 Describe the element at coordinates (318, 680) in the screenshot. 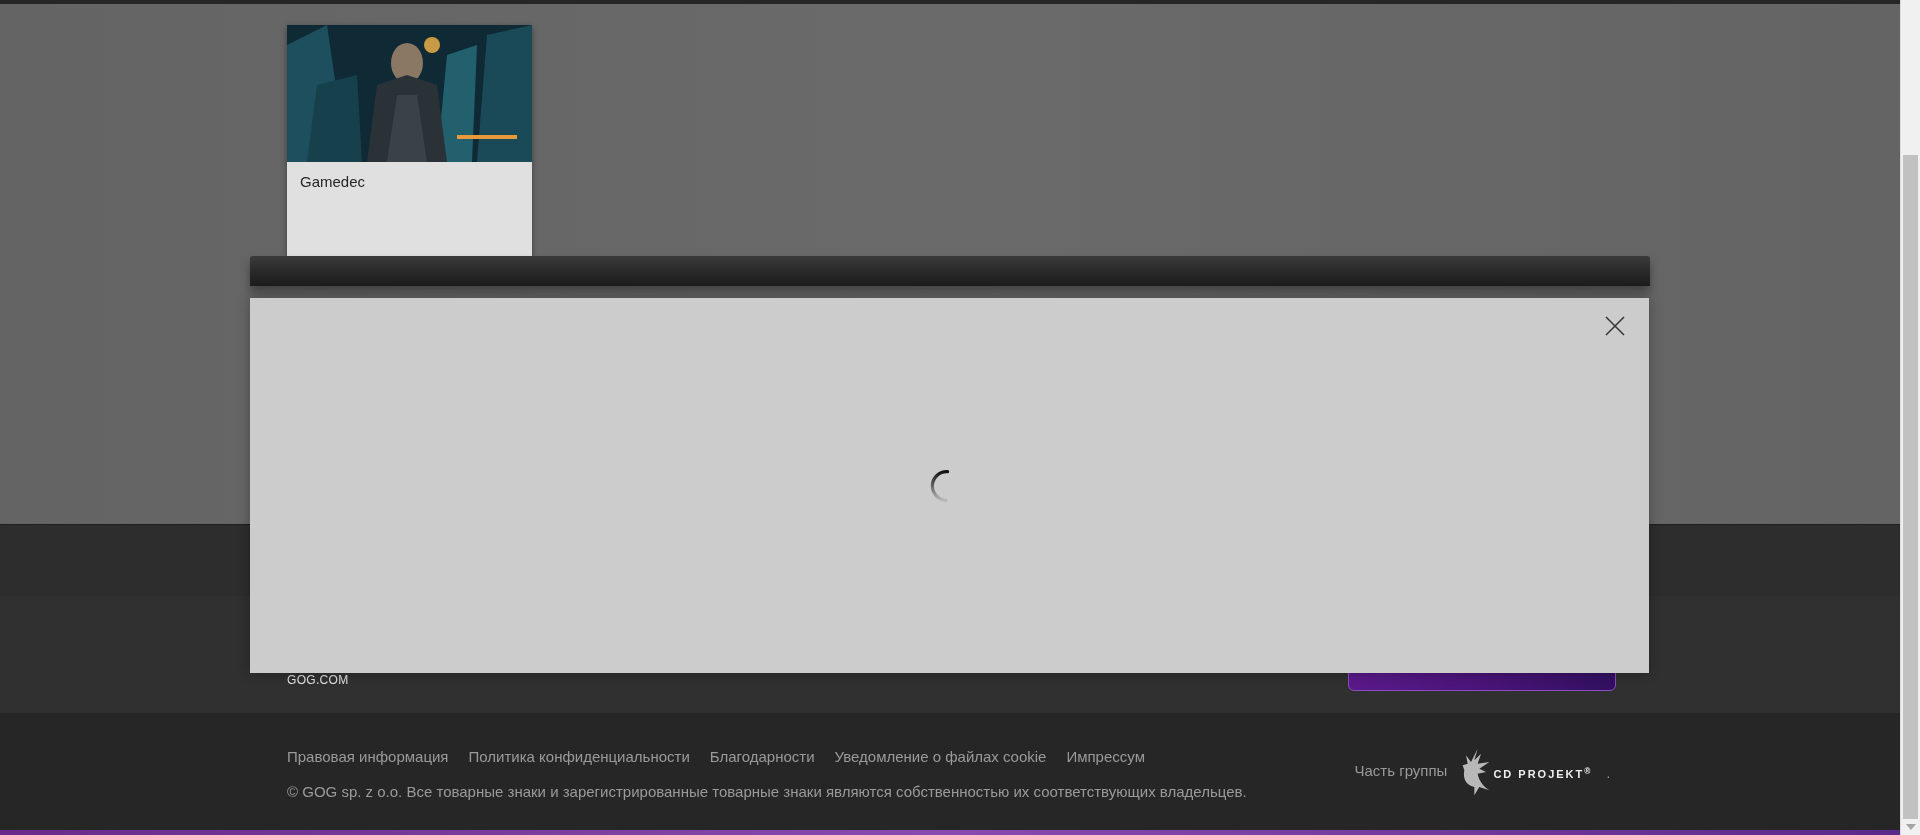

I see `site-label: GOG.COM` at that location.